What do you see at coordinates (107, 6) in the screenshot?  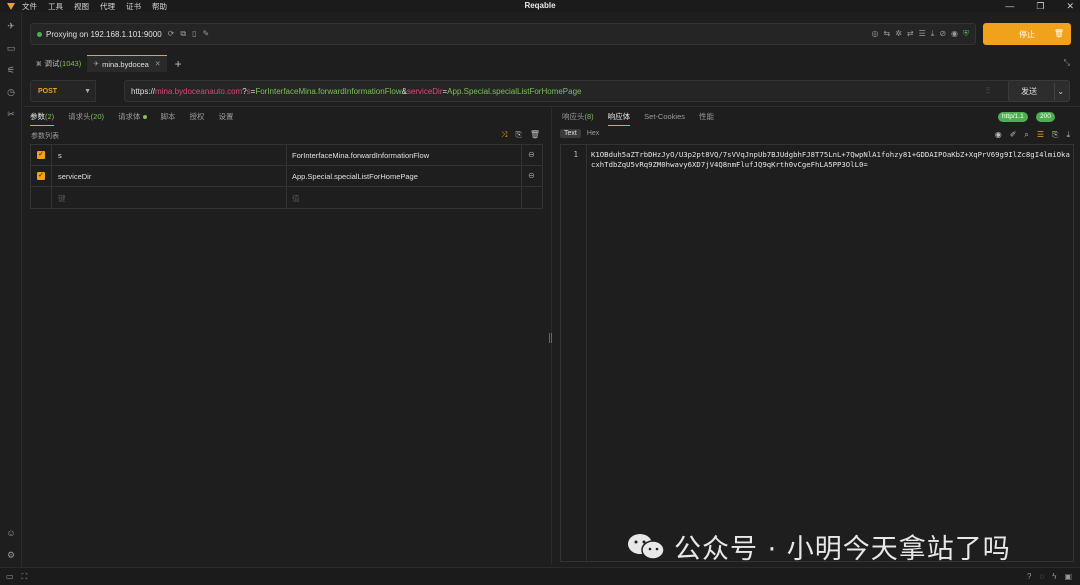 I see `menu-item-proxy: 代理` at bounding box center [107, 6].